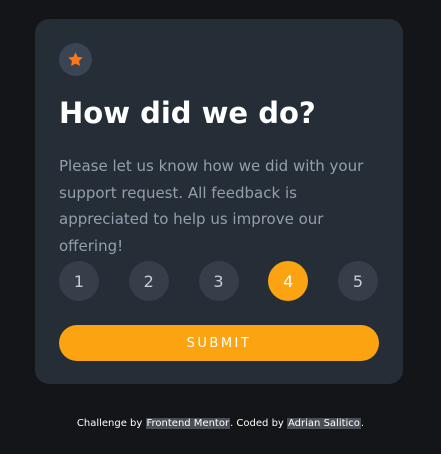  What do you see at coordinates (111, 423) in the screenshot?
I see `attribution-prefix: Challenge by` at bounding box center [111, 423].